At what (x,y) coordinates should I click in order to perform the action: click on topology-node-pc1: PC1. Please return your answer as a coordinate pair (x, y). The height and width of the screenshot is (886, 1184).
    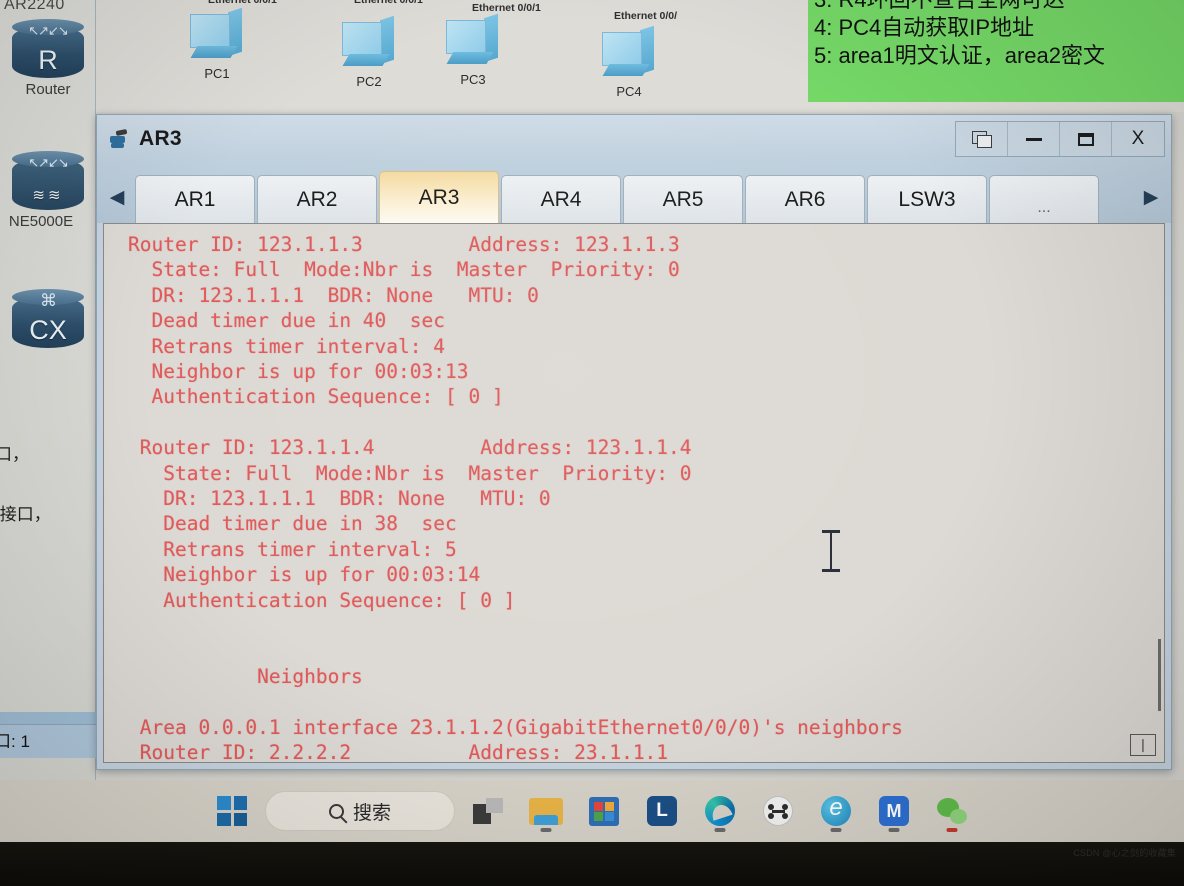
    Looking at the image, I should click on (217, 44).